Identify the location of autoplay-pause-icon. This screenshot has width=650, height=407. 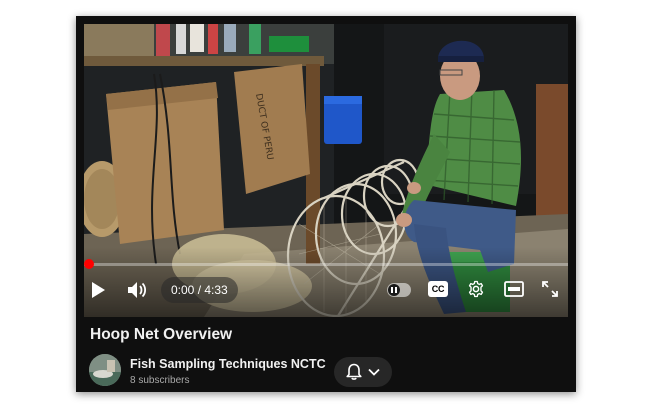
(394, 290).